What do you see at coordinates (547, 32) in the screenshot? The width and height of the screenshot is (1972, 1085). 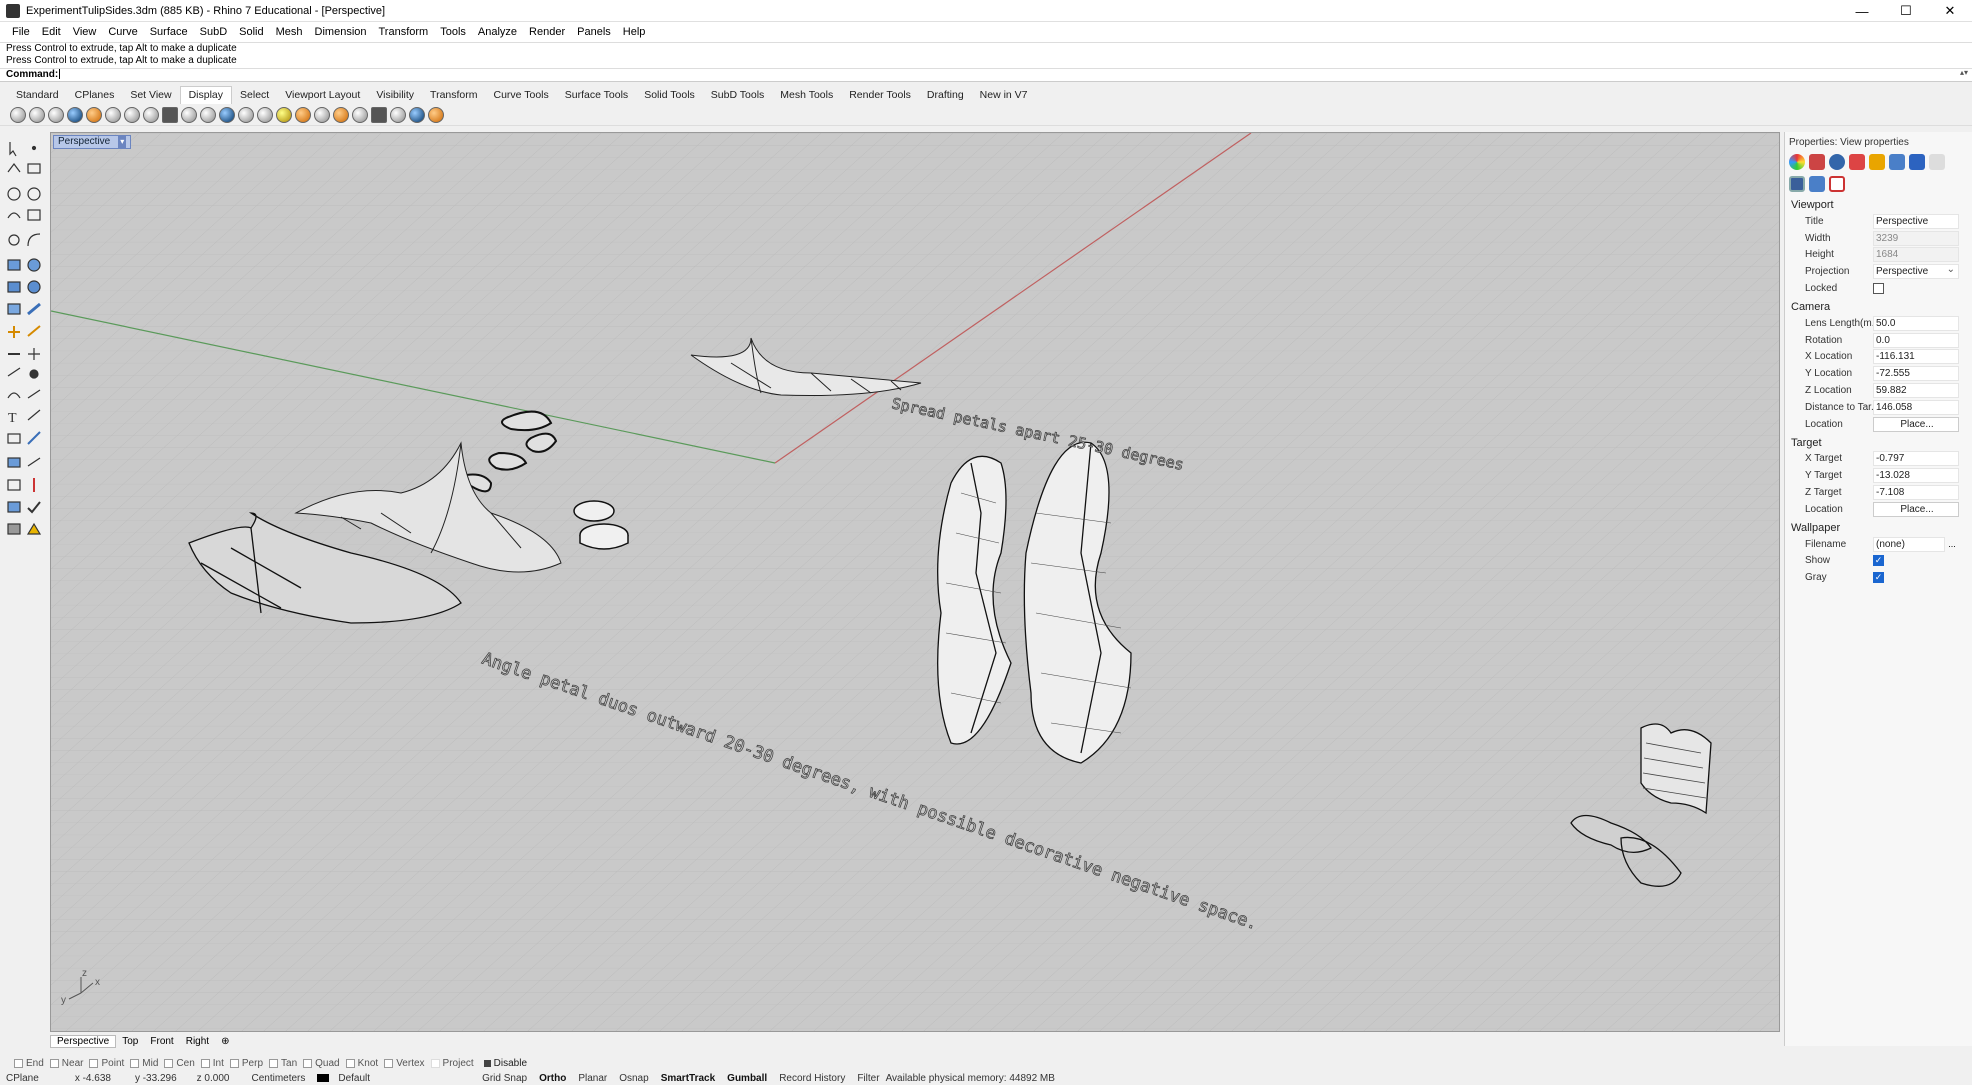 I see `menu-render: Render` at bounding box center [547, 32].